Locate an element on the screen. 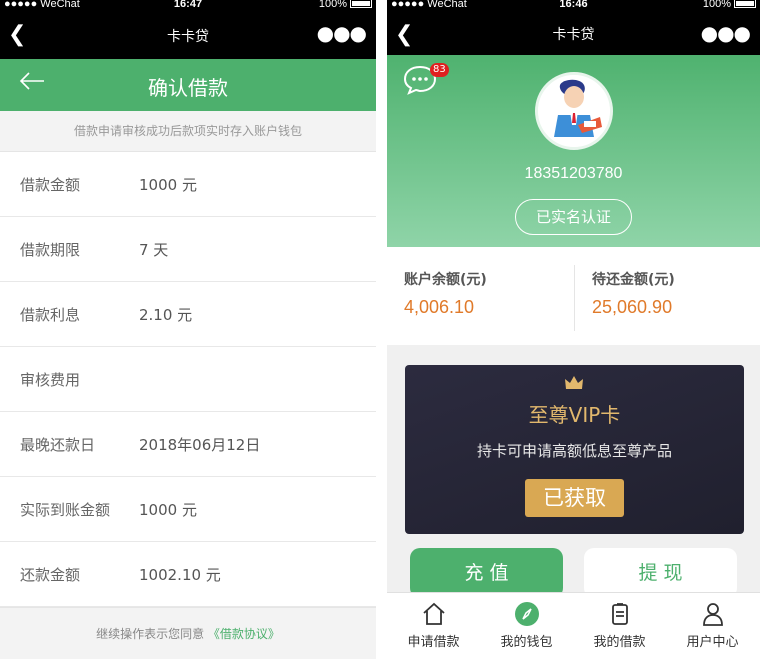  detail-row-amount: 借款金额 1000 元 is located at coordinates (188, 184).